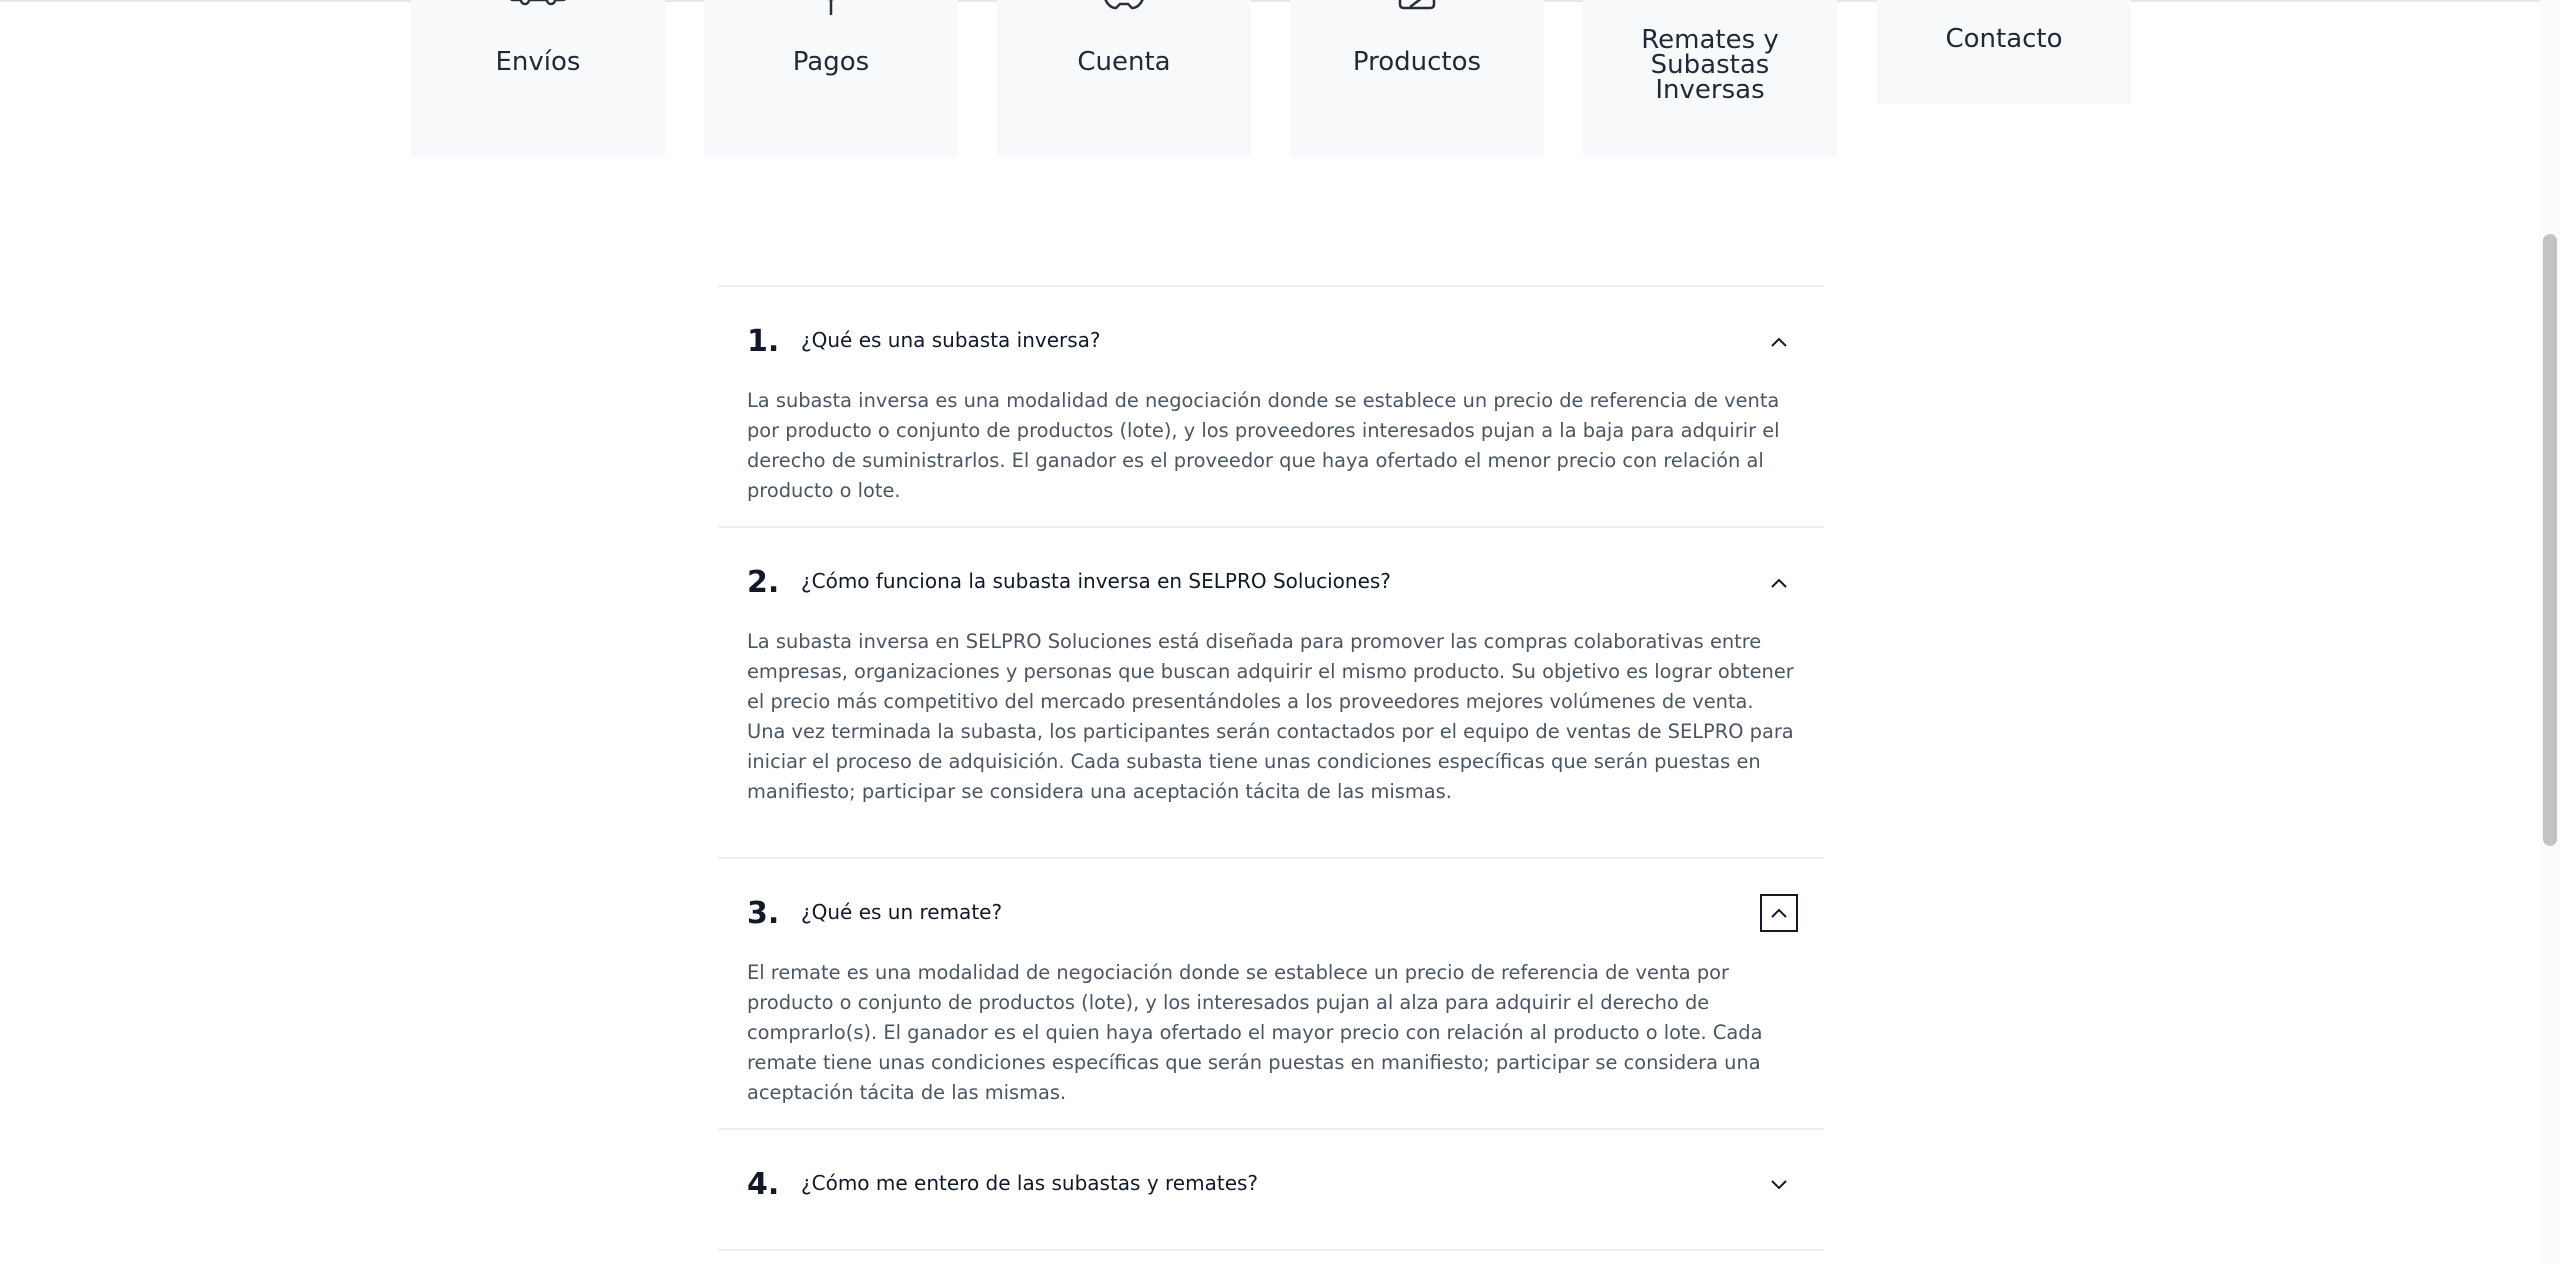  What do you see at coordinates (763, 913) in the screenshot?
I see `faq-number: 3.` at bounding box center [763, 913].